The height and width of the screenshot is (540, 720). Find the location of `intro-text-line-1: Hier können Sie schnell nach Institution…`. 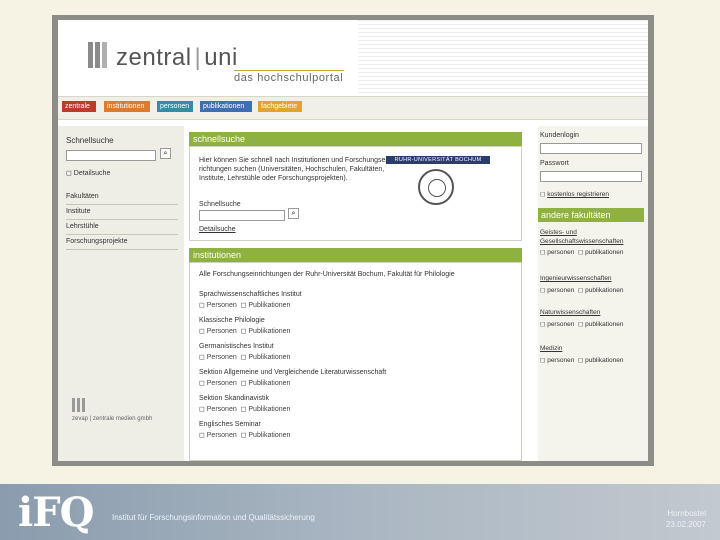

intro-text-line-1: Hier können Sie schnell nach Institution… is located at coordinates (296, 160).